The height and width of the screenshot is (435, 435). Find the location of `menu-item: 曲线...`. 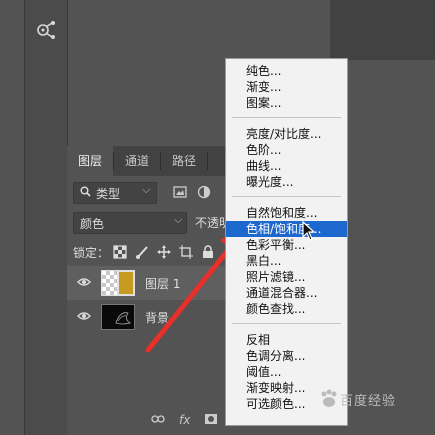

menu-item: 曲线... is located at coordinates (286, 166).